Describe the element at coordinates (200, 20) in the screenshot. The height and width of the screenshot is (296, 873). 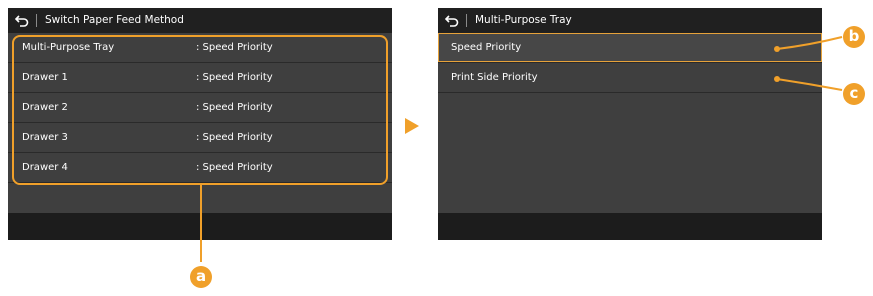
I see `title-bar: Switch Paper Feed Method` at that location.